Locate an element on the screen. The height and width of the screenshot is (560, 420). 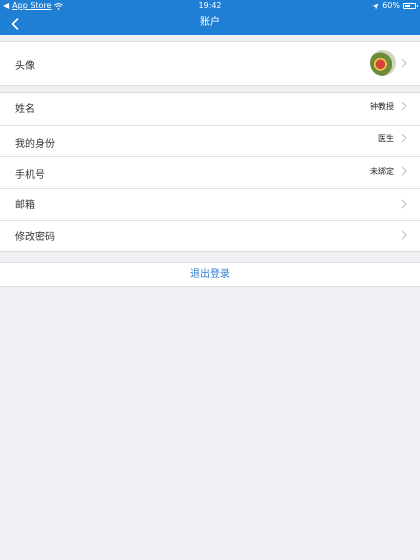
profile-row-phone: 手机号 未绑定 is located at coordinates (210, 172).